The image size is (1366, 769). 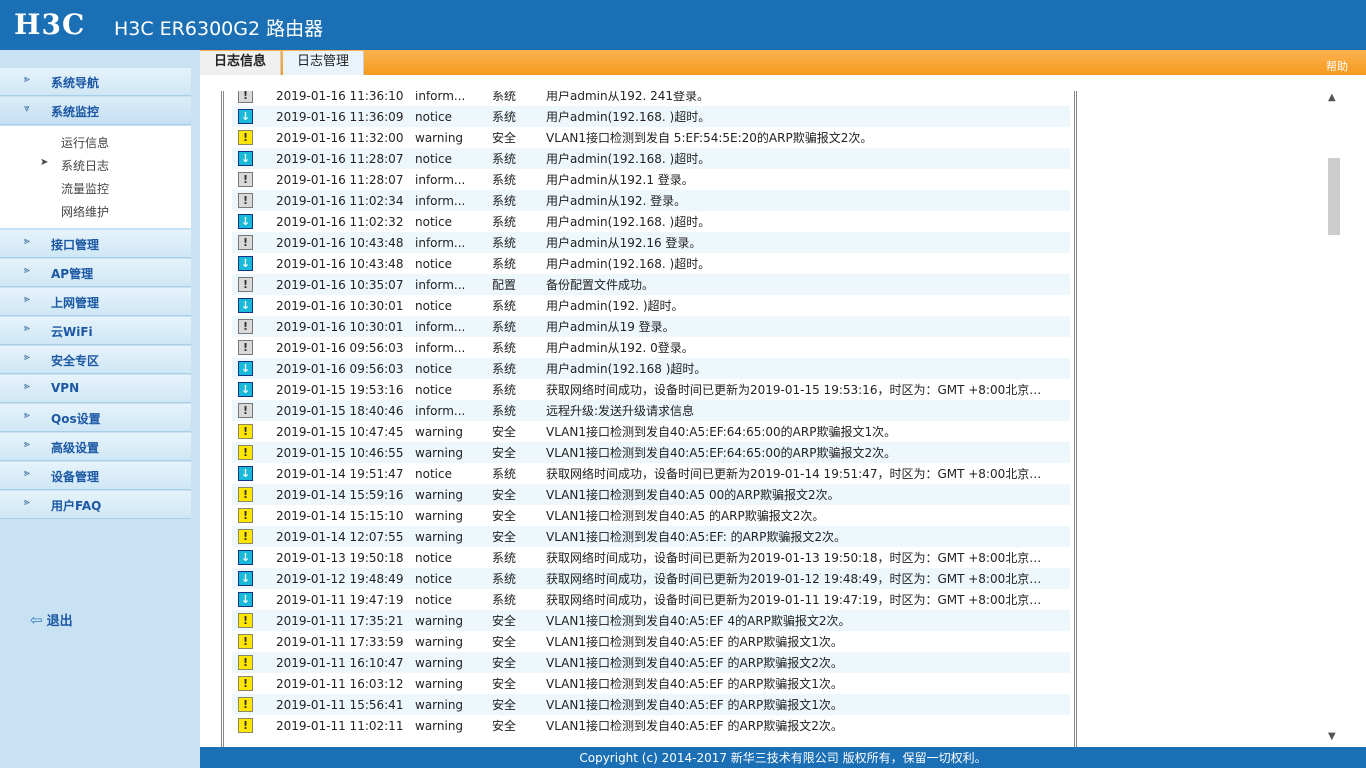 What do you see at coordinates (75, 83) in the screenshot?
I see `sidebar-item-label: 系统导航` at bounding box center [75, 83].